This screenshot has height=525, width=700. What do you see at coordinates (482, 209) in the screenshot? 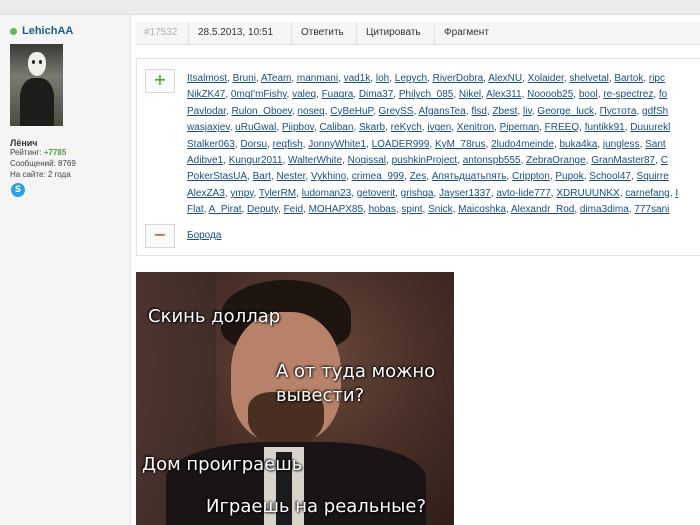
I see `liker-link: Maicoshka` at bounding box center [482, 209].